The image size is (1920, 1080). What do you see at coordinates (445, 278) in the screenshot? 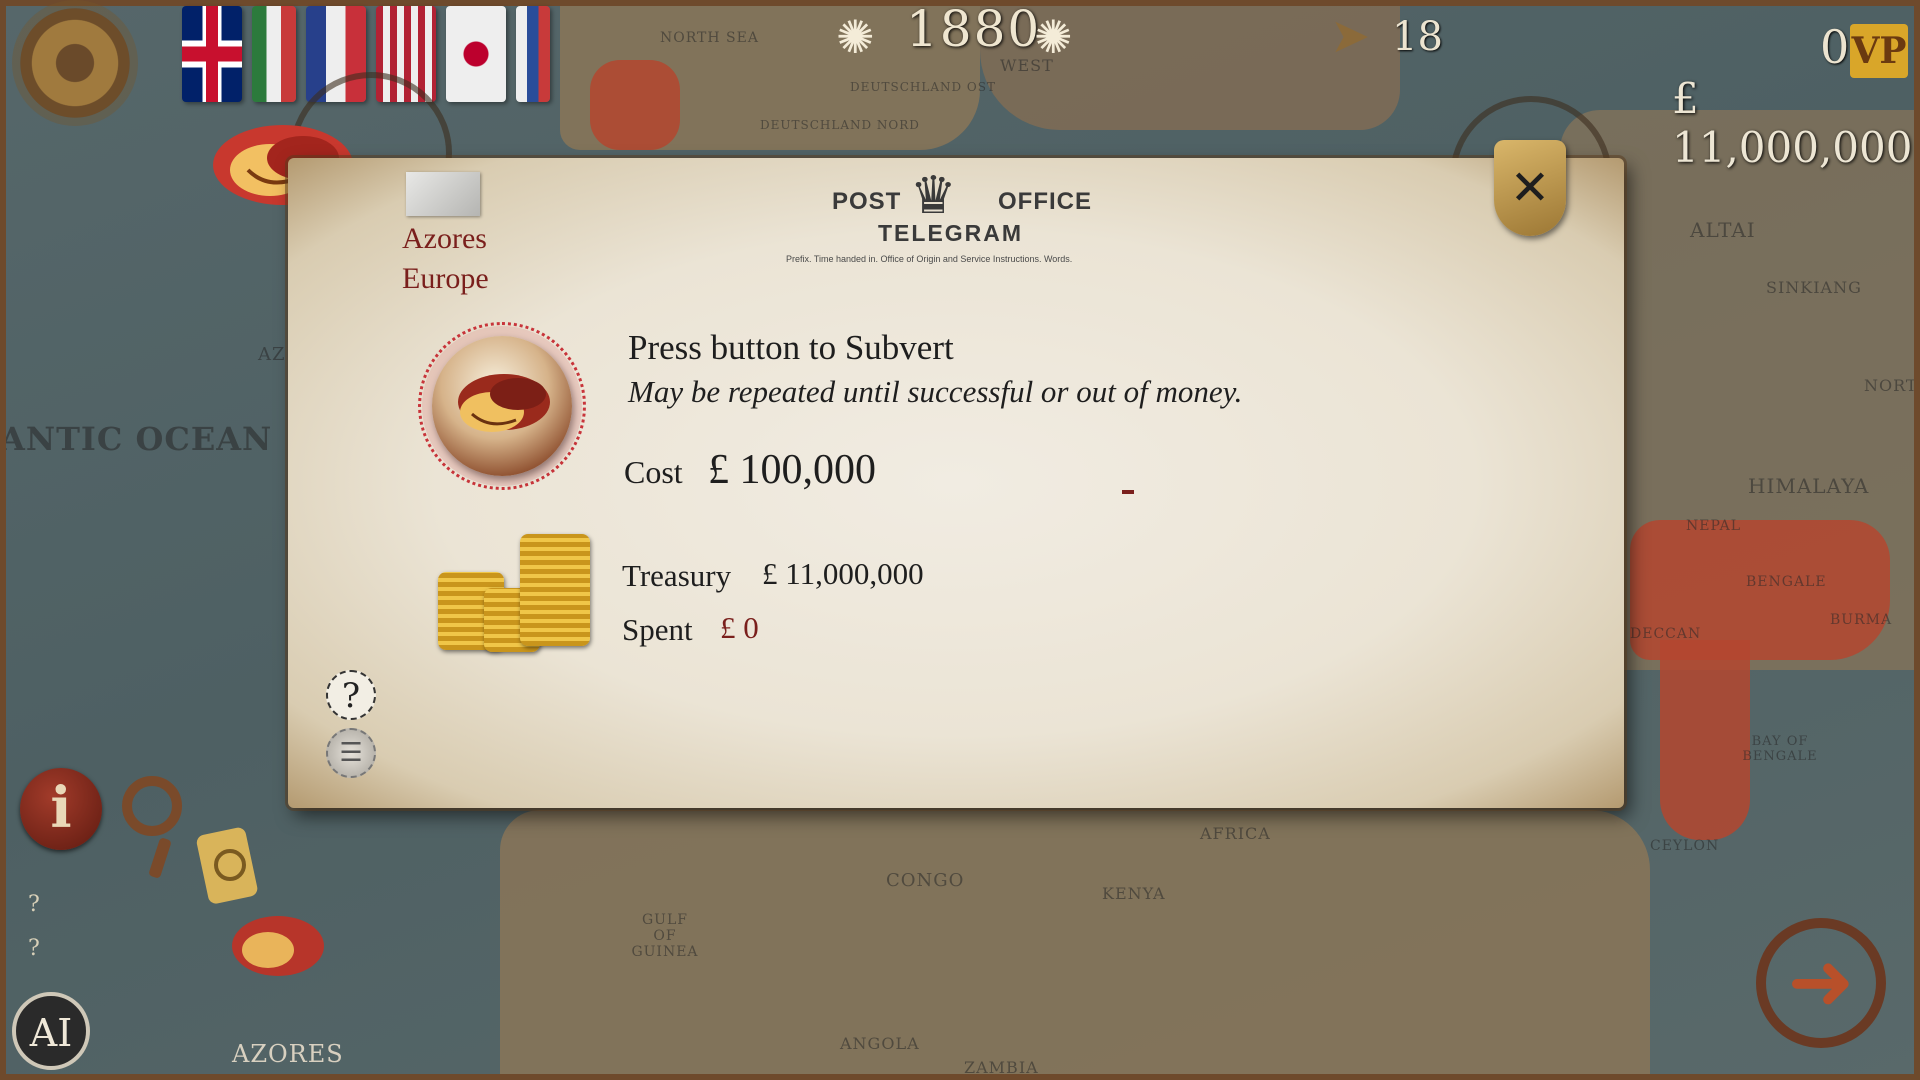
I see `region-continent: Europe` at bounding box center [445, 278].